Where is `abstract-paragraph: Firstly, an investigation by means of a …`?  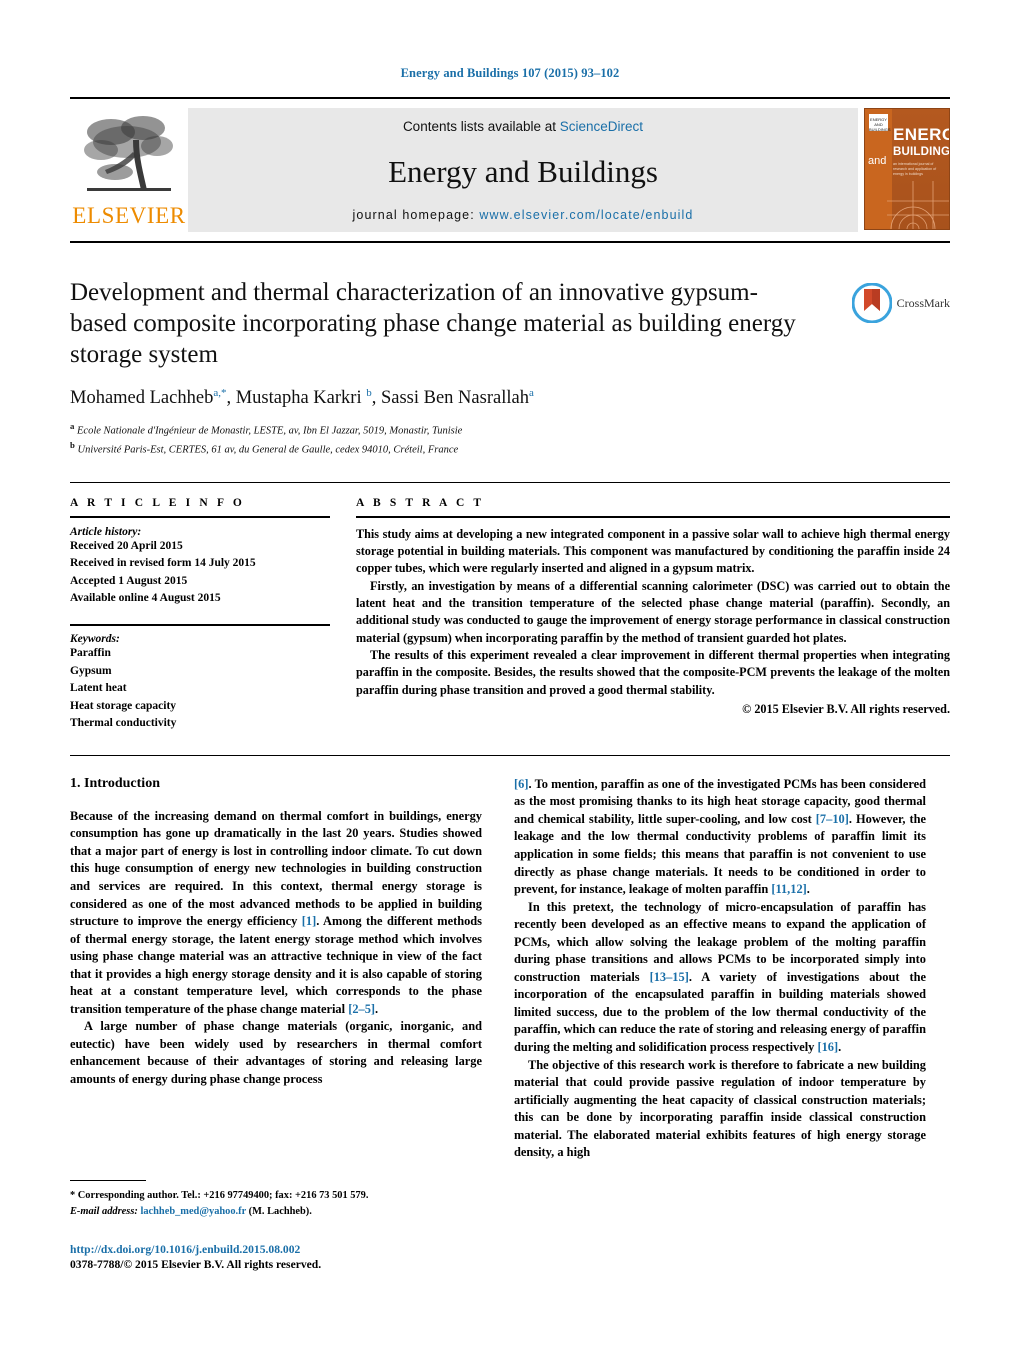
abstract-paragraph: Firstly, an investigation by means of a … is located at coordinates (653, 611).